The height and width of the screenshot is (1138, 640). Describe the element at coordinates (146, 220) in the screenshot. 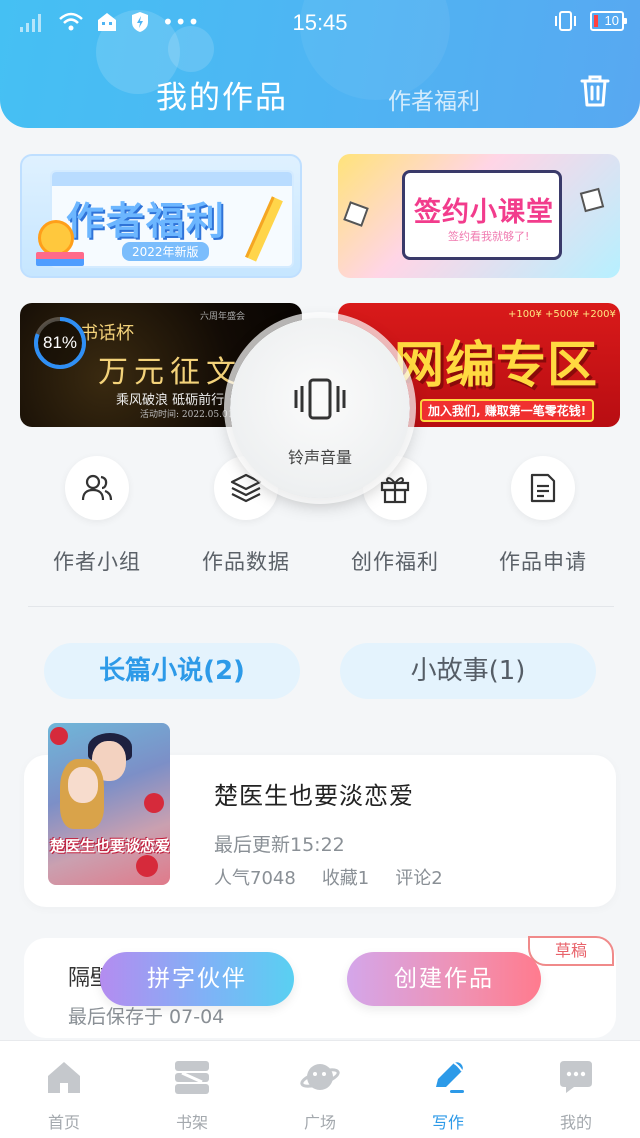

I see `banner-title: 作者福利` at that location.